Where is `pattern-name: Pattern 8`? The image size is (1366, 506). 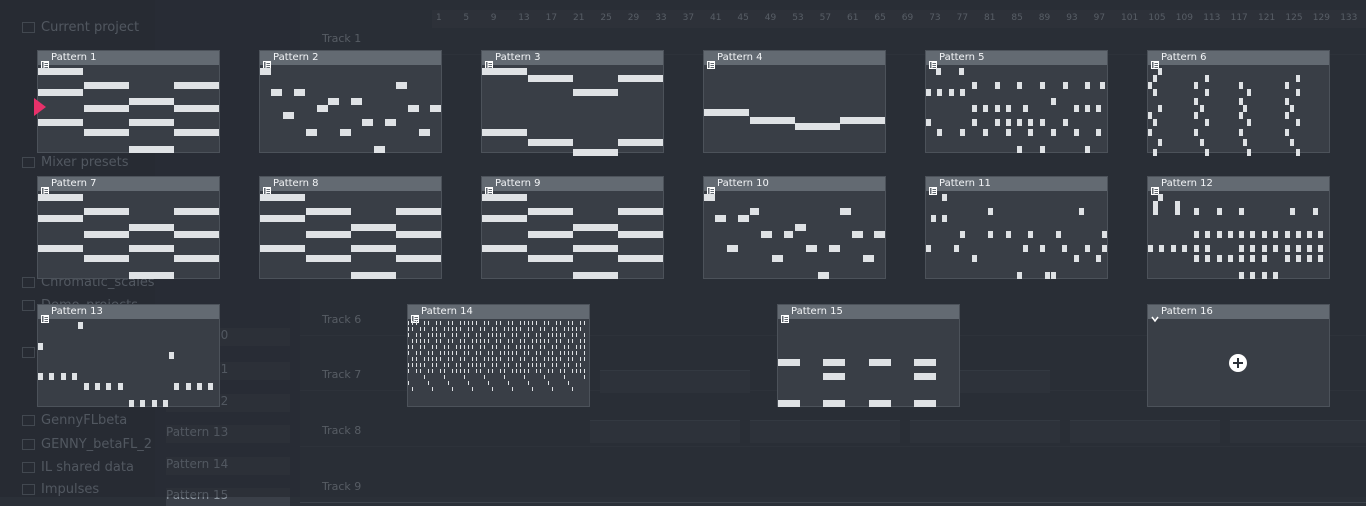 pattern-name: Pattern 8 is located at coordinates (296, 183).